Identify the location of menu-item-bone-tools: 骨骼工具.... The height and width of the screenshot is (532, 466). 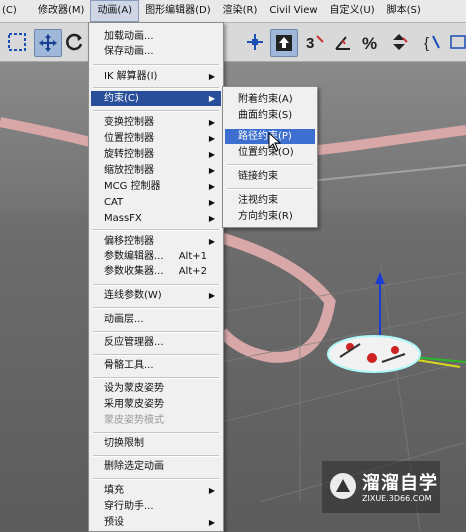
(156, 365).